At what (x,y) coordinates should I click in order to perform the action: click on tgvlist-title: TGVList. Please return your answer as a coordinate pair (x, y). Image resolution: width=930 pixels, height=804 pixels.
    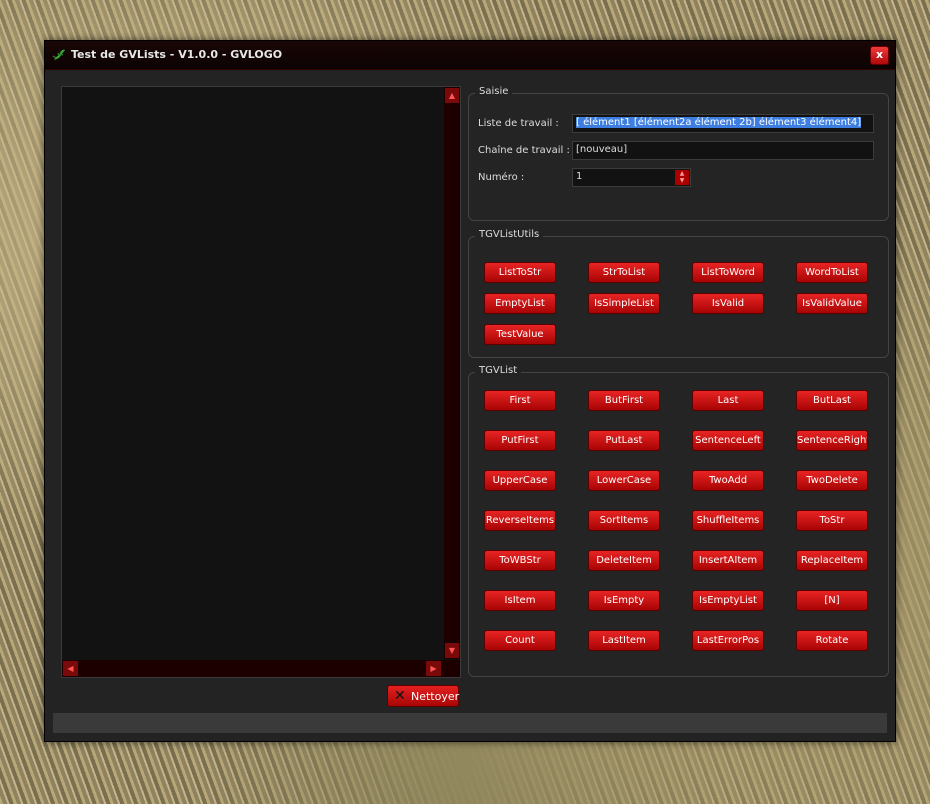
    Looking at the image, I should click on (498, 370).